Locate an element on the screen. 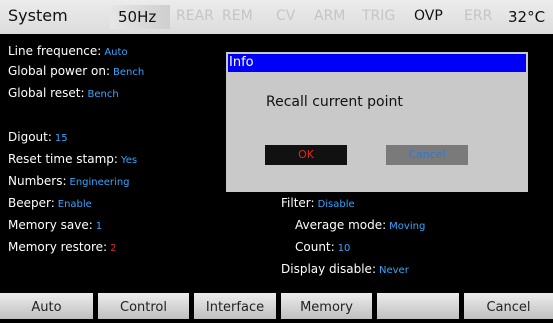 The width and height of the screenshot is (553, 323). screen-title: System is located at coordinates (38, 15).